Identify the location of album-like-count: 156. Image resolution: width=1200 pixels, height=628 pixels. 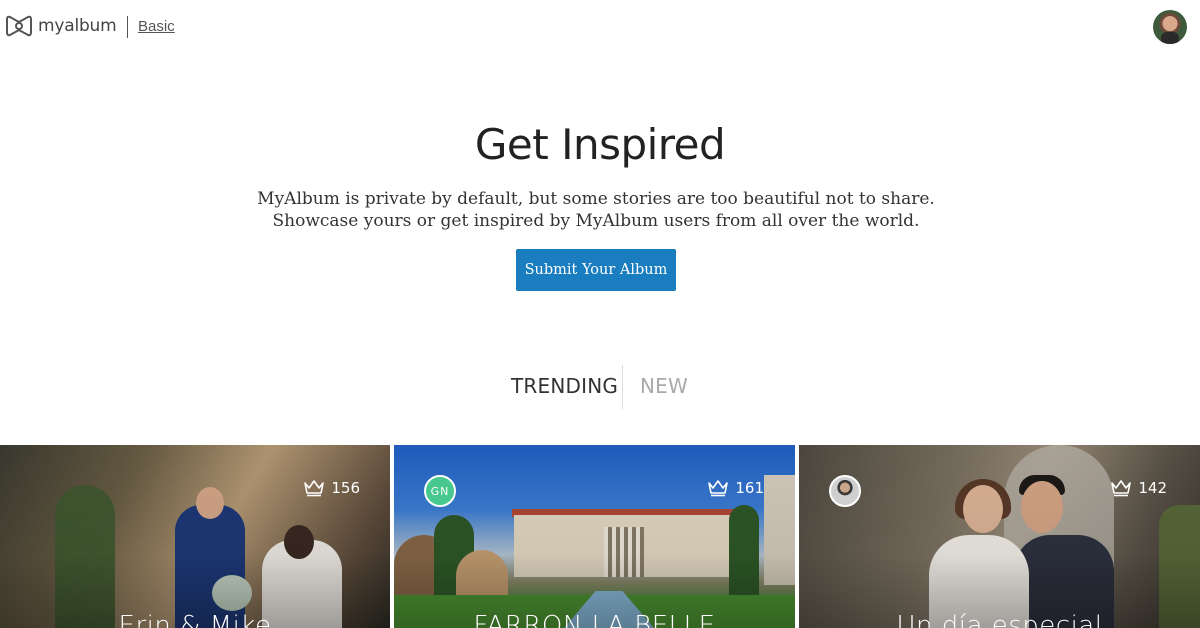
(331, 488).